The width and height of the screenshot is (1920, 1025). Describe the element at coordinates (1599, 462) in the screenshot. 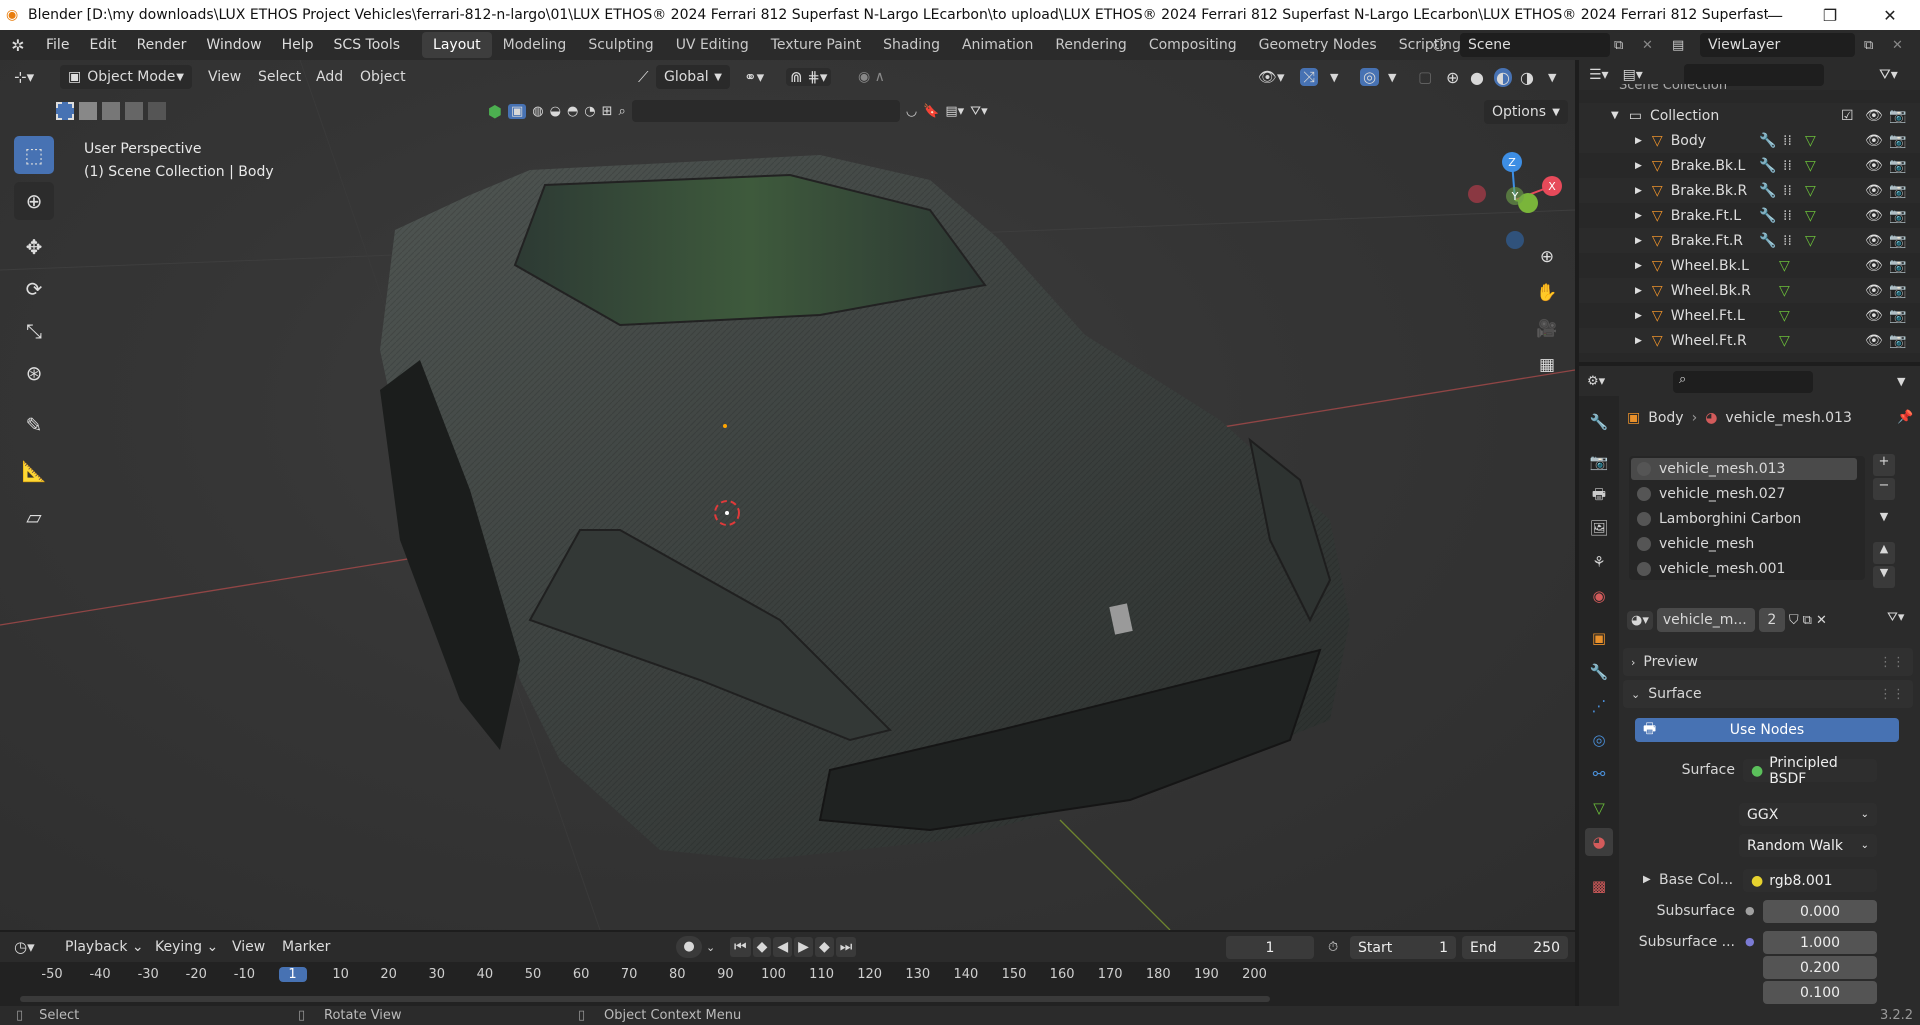

I see `render-tab-icon: 📷` at that location.